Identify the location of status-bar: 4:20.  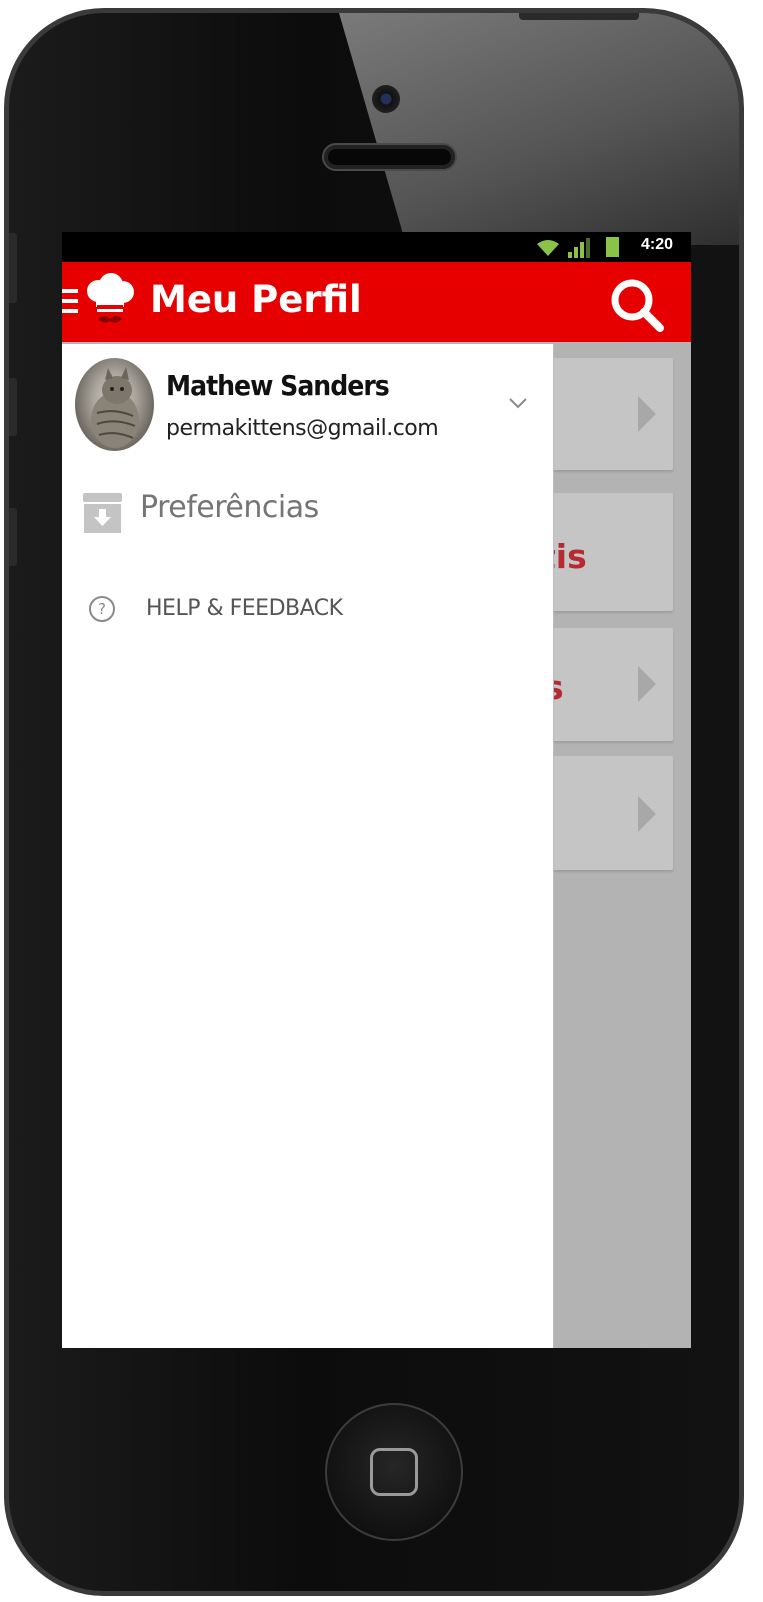
(376, 247).